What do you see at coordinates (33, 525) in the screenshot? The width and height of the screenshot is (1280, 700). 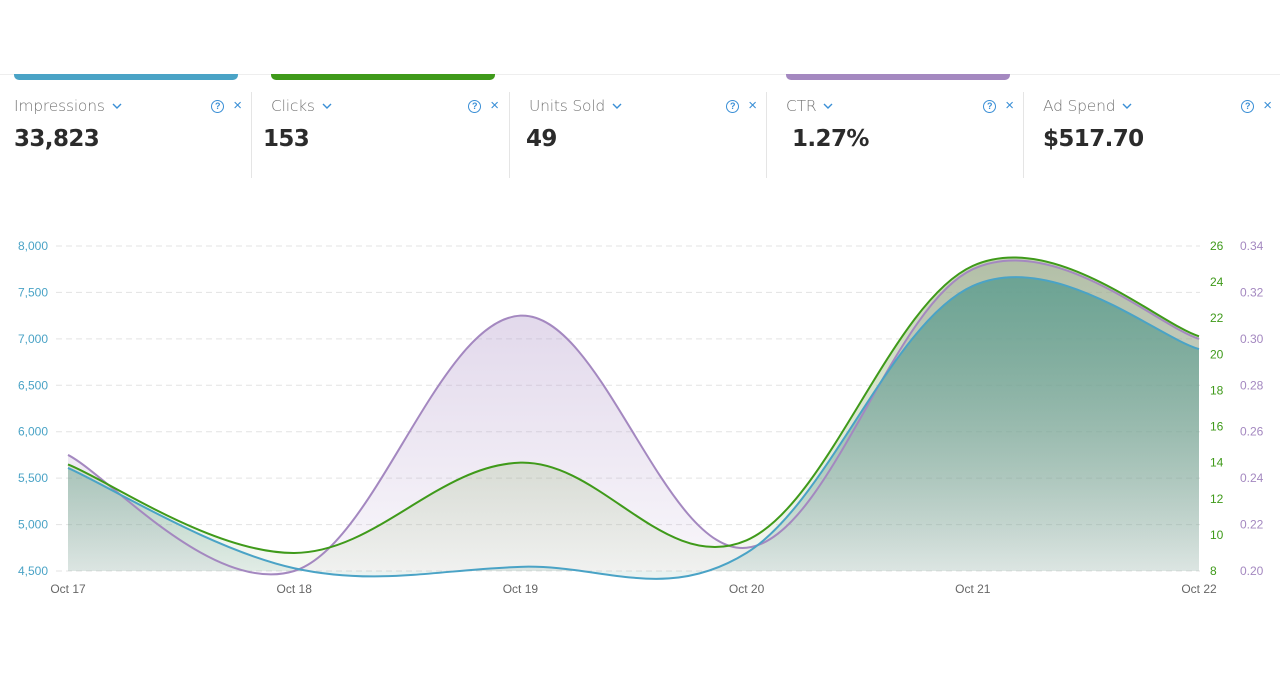 I see `y-left-tick-label: 5,000` at bounding box center [33, 525].